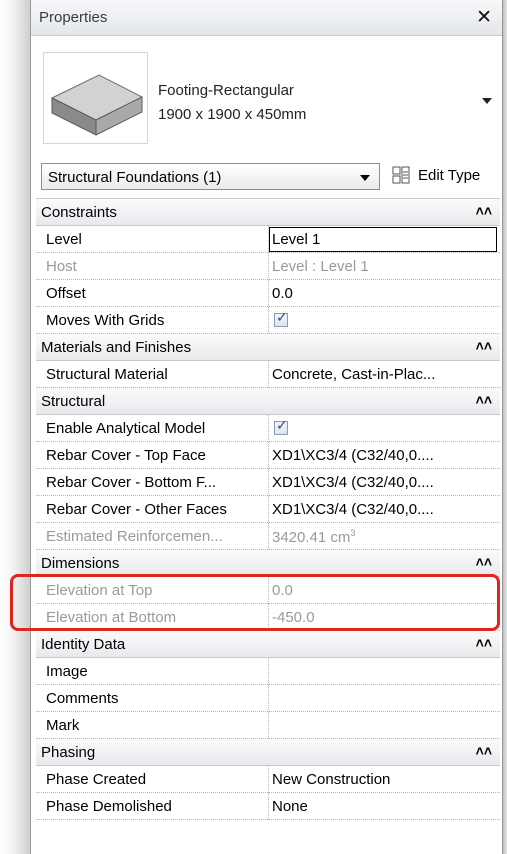  I want to click on property-name: Enable Analytical Model, so click(126, 428).